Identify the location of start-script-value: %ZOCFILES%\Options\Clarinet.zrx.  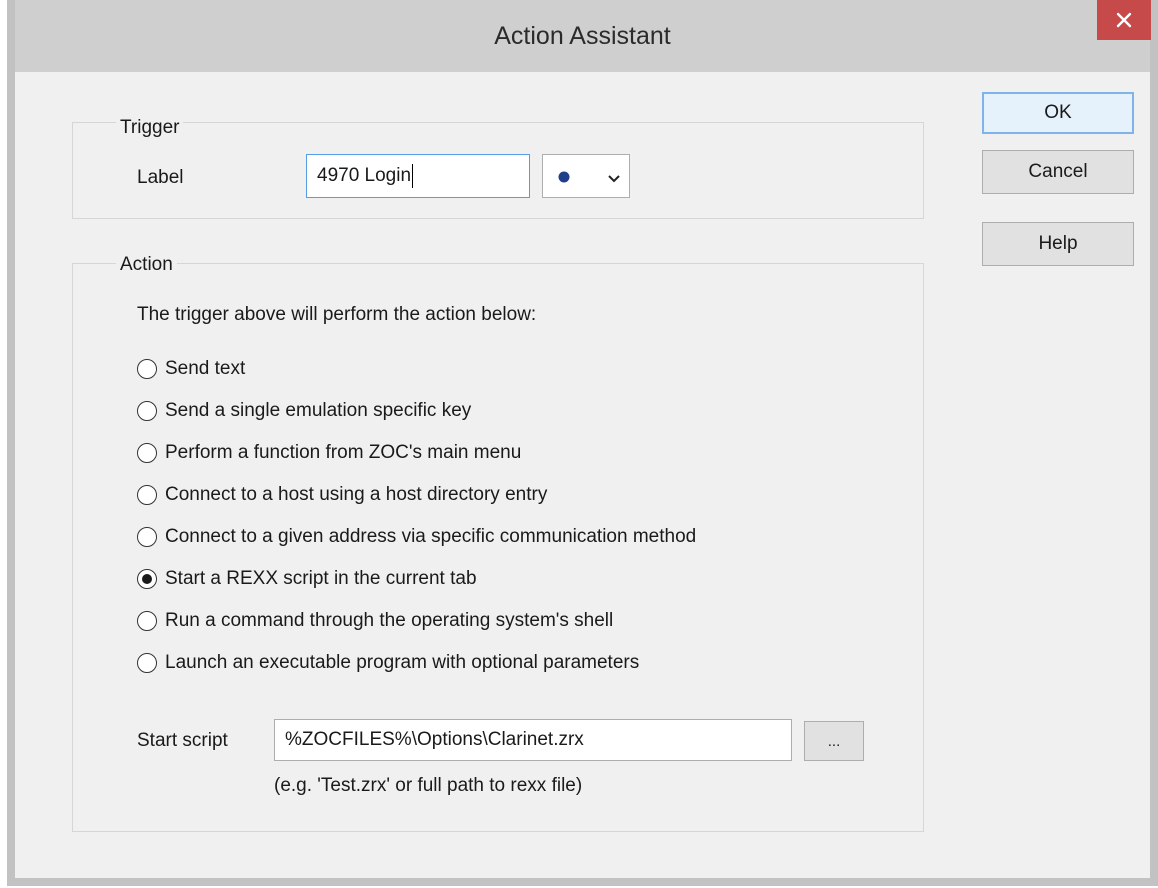
(434, 739).